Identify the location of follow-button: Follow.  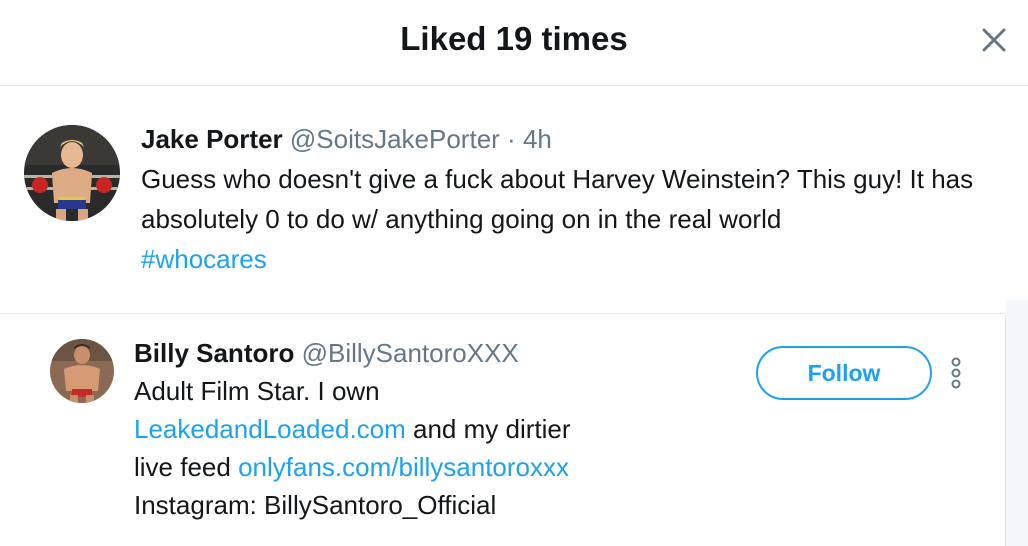
(844, 373).